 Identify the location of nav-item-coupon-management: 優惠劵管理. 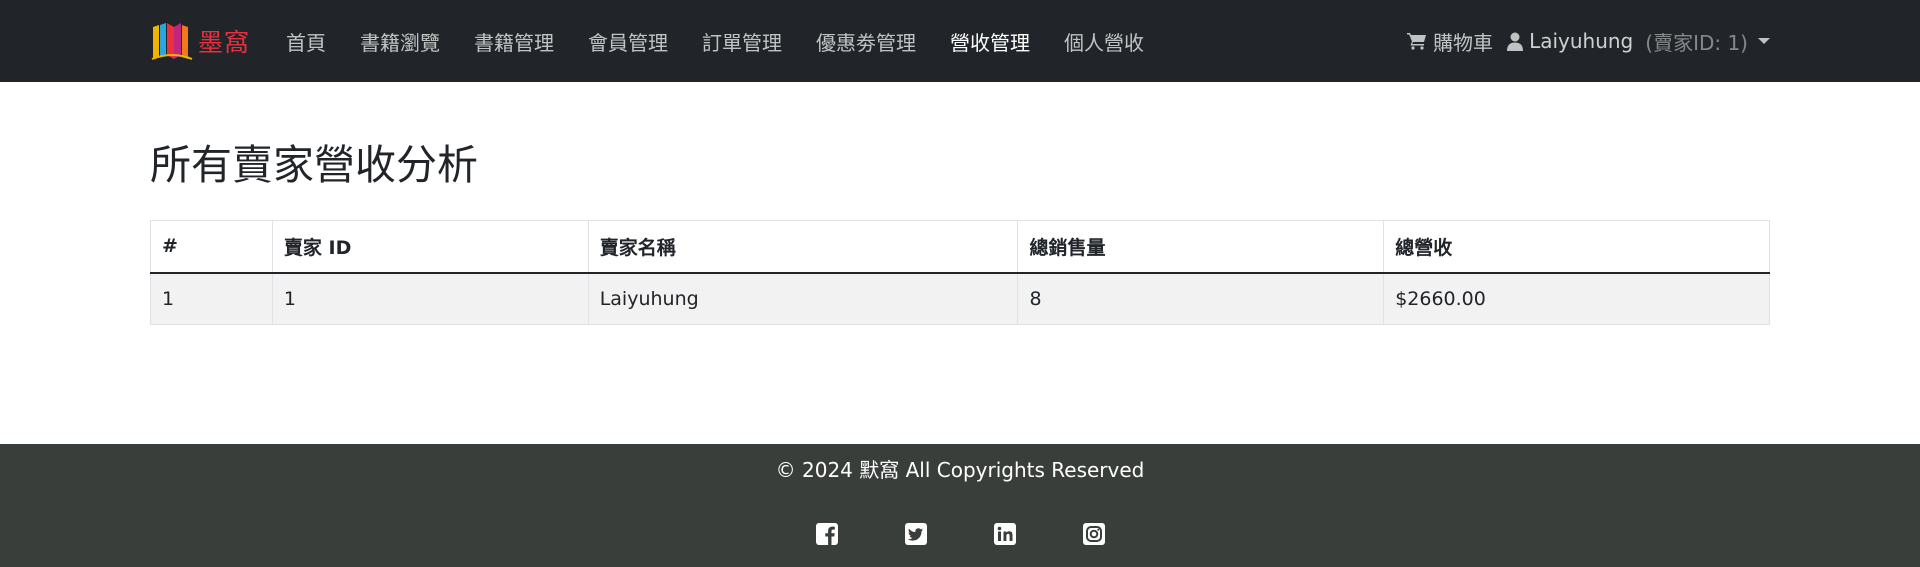
(866, 41).